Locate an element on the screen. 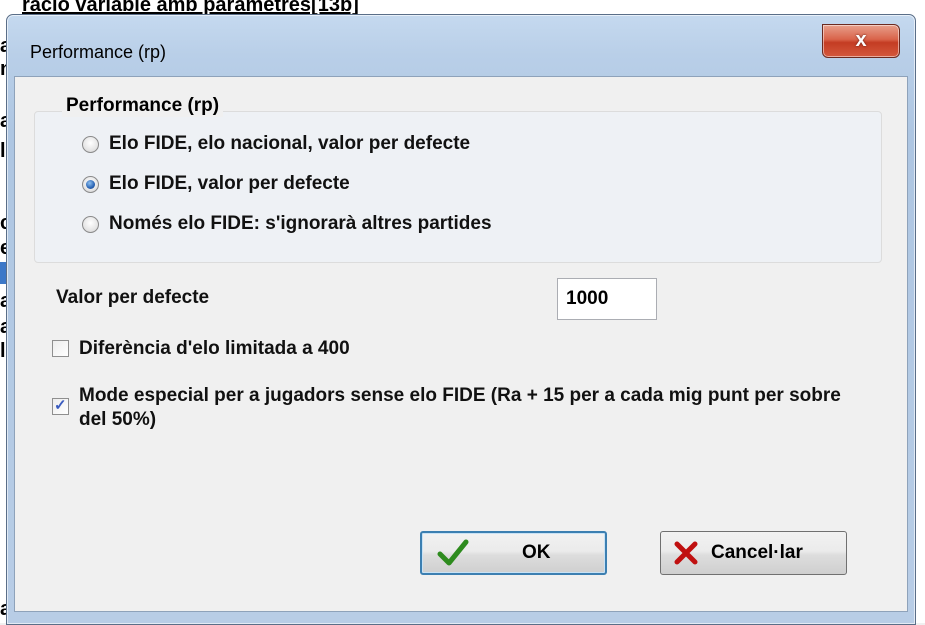 This screenshot has width=925, height=625. default-value-label: Valor per defecte is located at coordinates (133, 297).